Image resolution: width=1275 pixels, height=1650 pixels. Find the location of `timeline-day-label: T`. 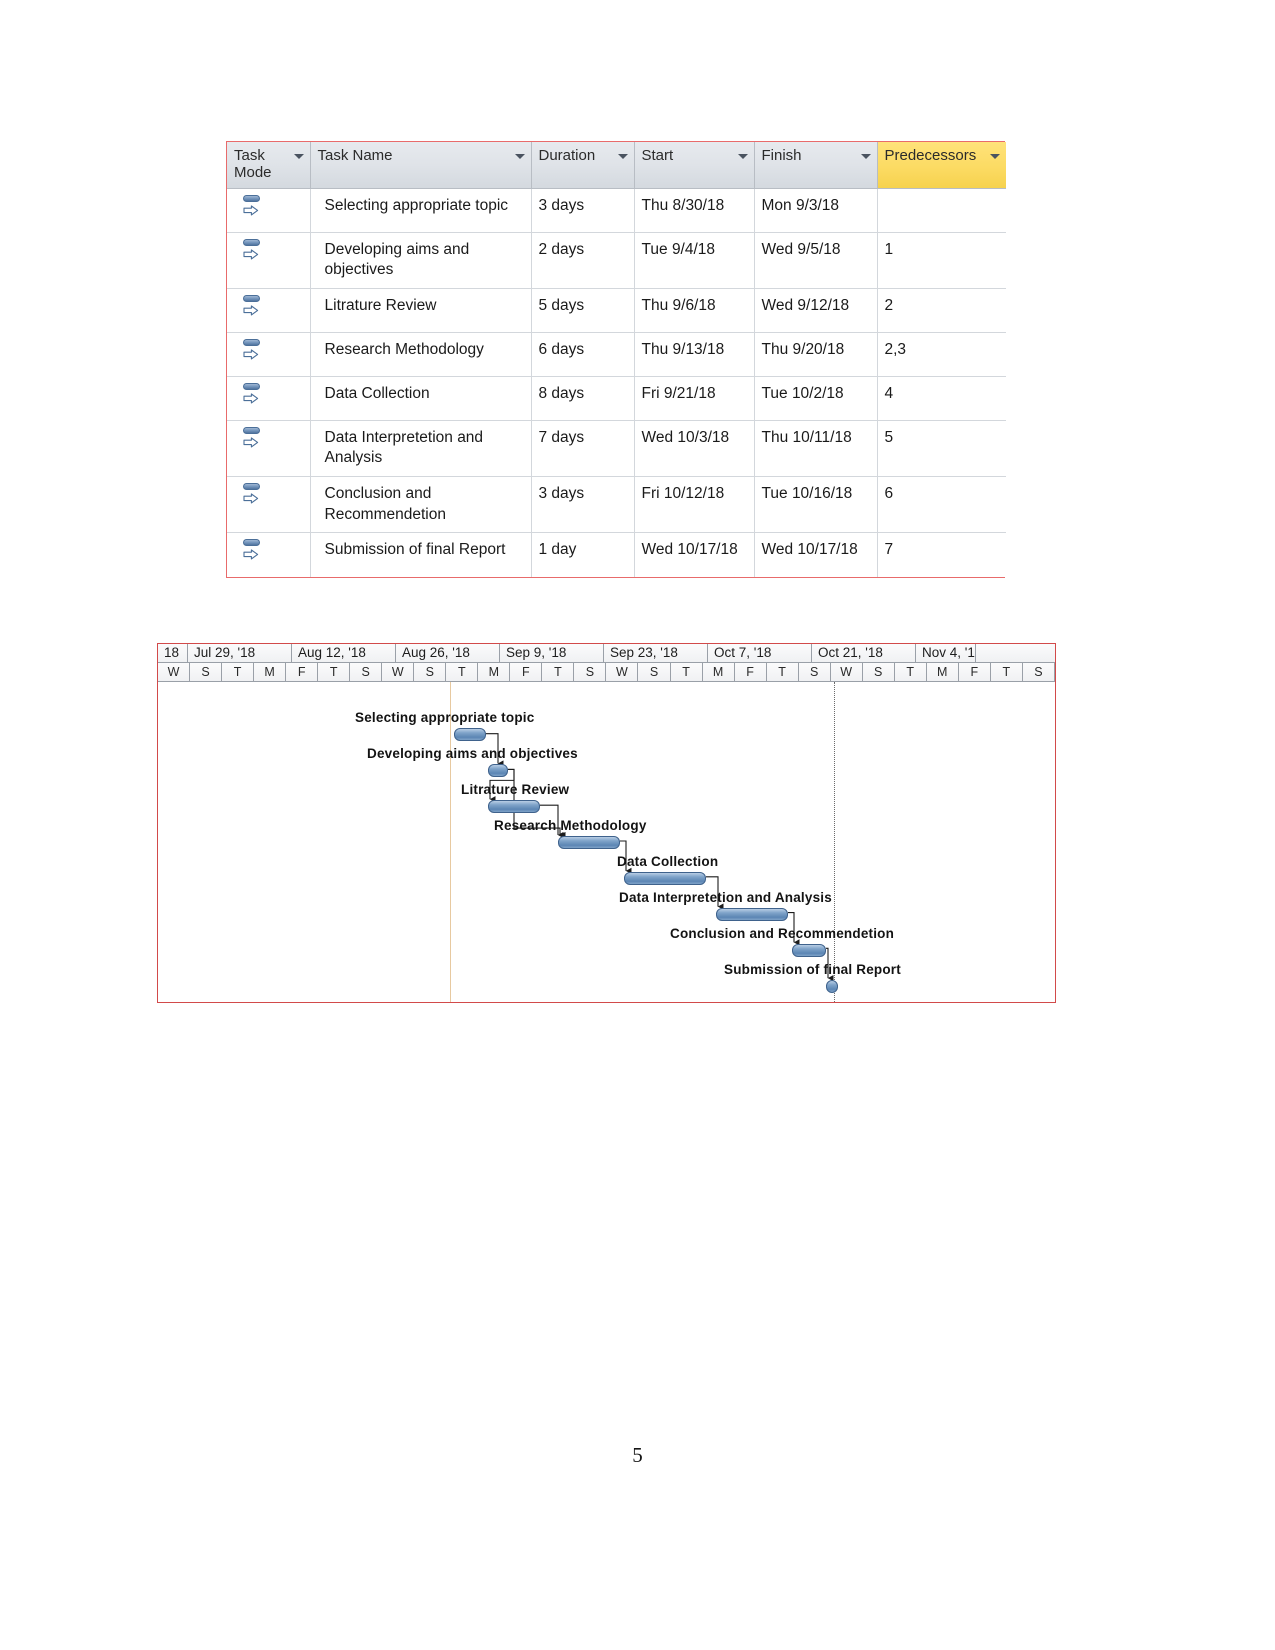

timeline-day-label: T is located at coordinates (687, 672).